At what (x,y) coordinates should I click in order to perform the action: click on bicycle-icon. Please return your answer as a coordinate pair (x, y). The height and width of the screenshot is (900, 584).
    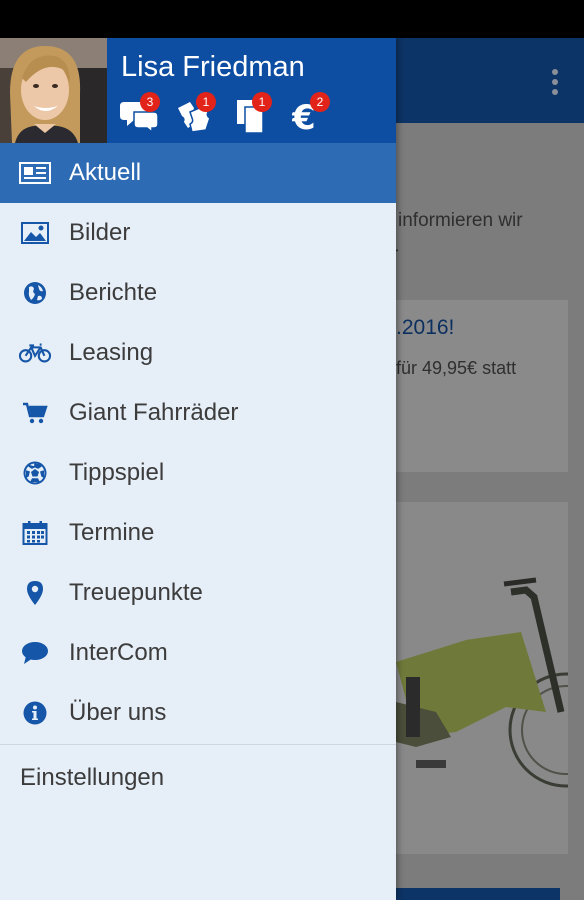
    Looking at the image, I should click on (35, 353).